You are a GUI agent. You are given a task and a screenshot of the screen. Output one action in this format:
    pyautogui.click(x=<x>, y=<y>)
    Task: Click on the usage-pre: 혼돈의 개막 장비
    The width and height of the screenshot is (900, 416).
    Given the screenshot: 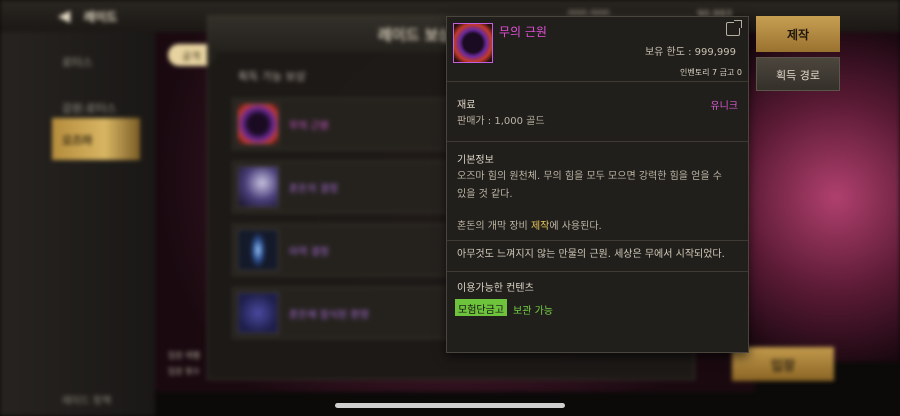 What is the action you would take?
    pyautogui.click(x=494, y=226)
    